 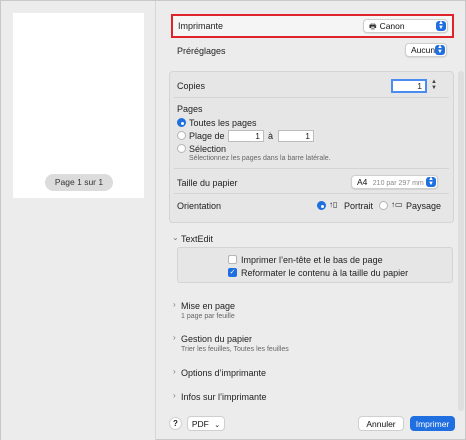 I want to click on all-pages-label: Toutes les pages, so click(x=223, y=123).